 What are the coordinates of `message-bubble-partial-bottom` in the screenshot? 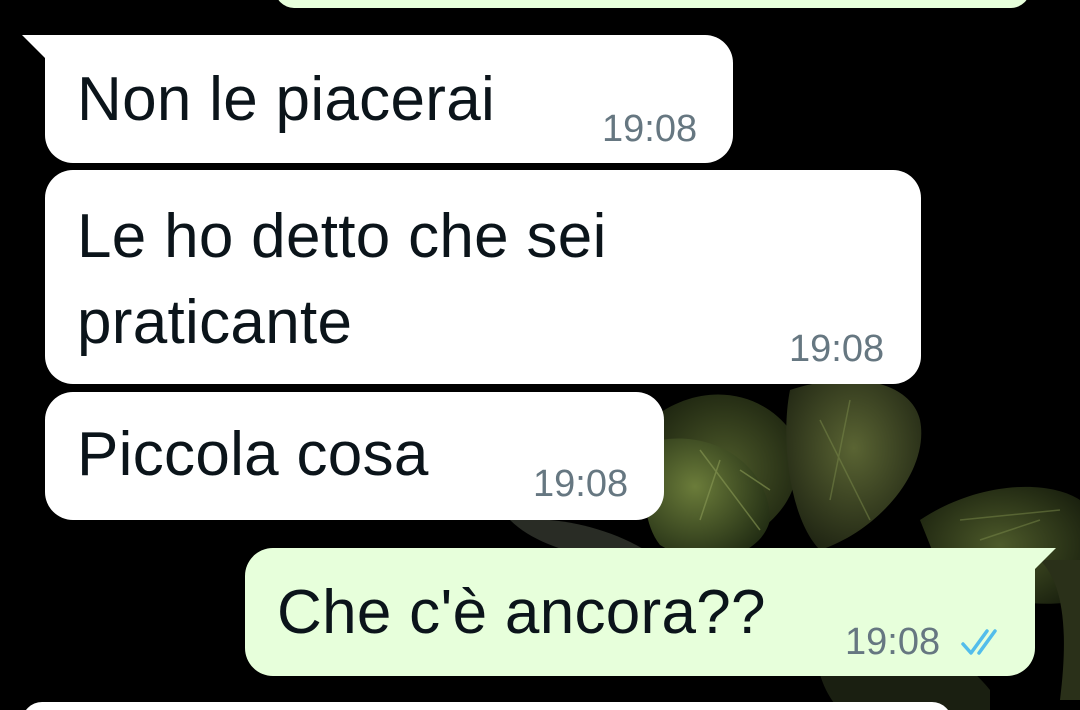 It's located at (487, 706).